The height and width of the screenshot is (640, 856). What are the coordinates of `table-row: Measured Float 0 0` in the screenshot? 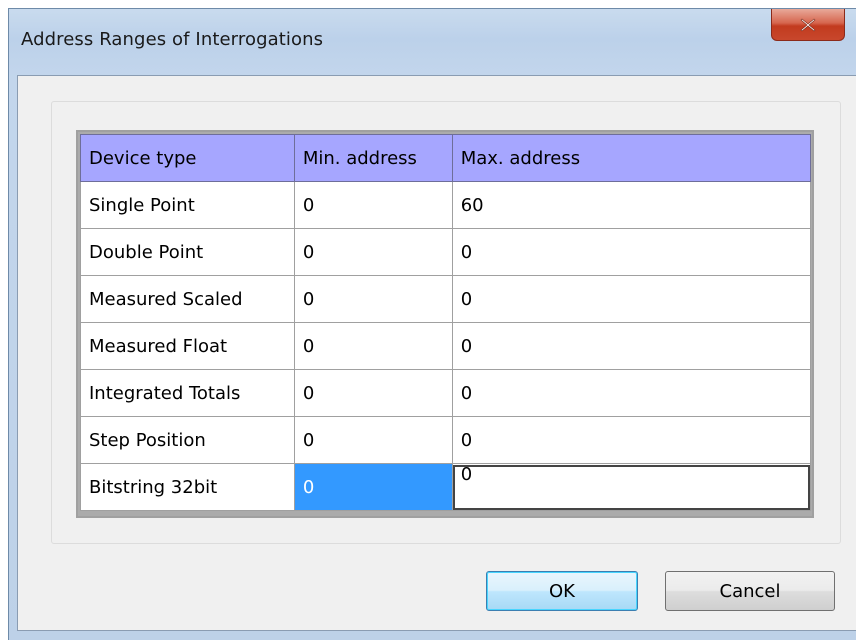 It's located at (446, 346).